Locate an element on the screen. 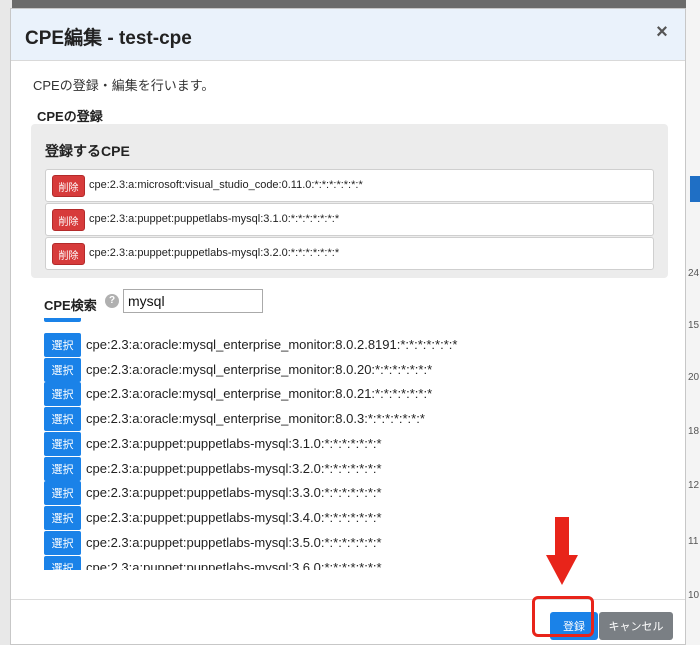  background-number: 18 is located at coordinates (694, 431).